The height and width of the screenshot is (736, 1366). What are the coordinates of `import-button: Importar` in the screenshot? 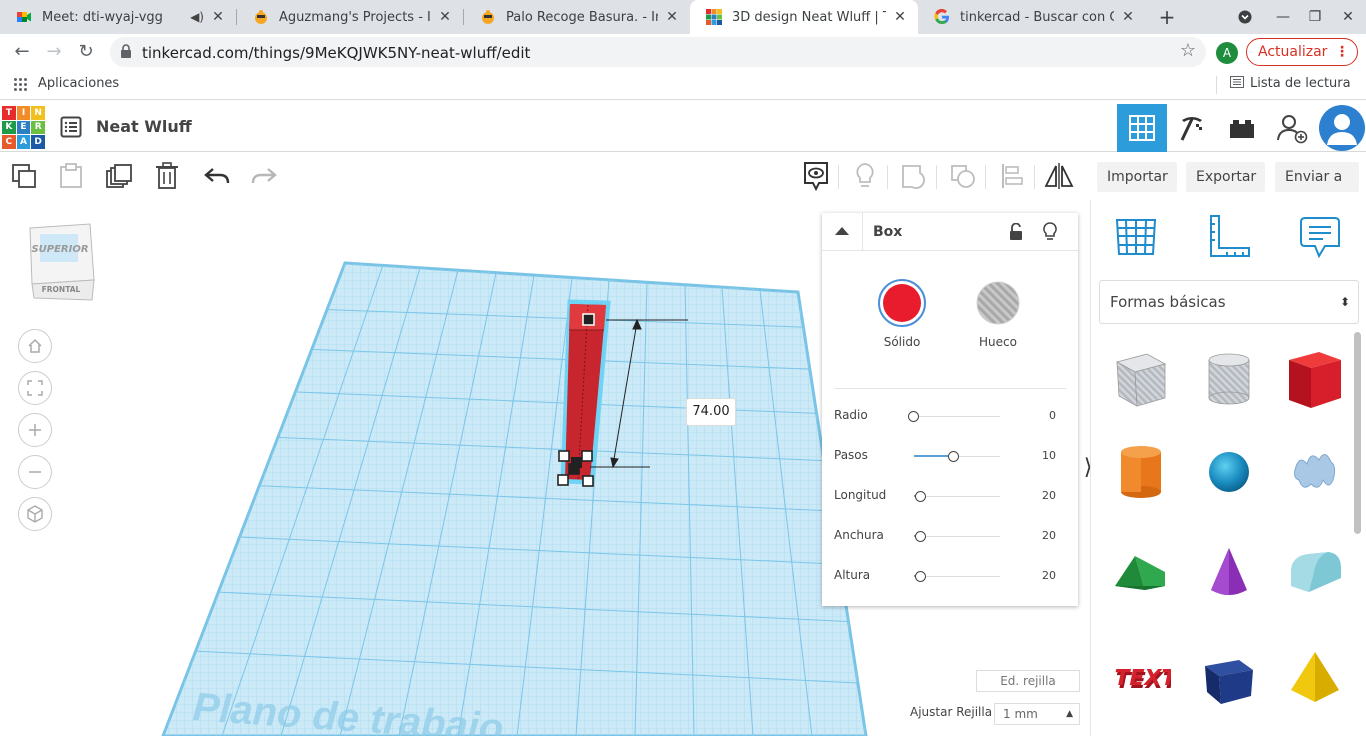 It's located at (1137, 177).